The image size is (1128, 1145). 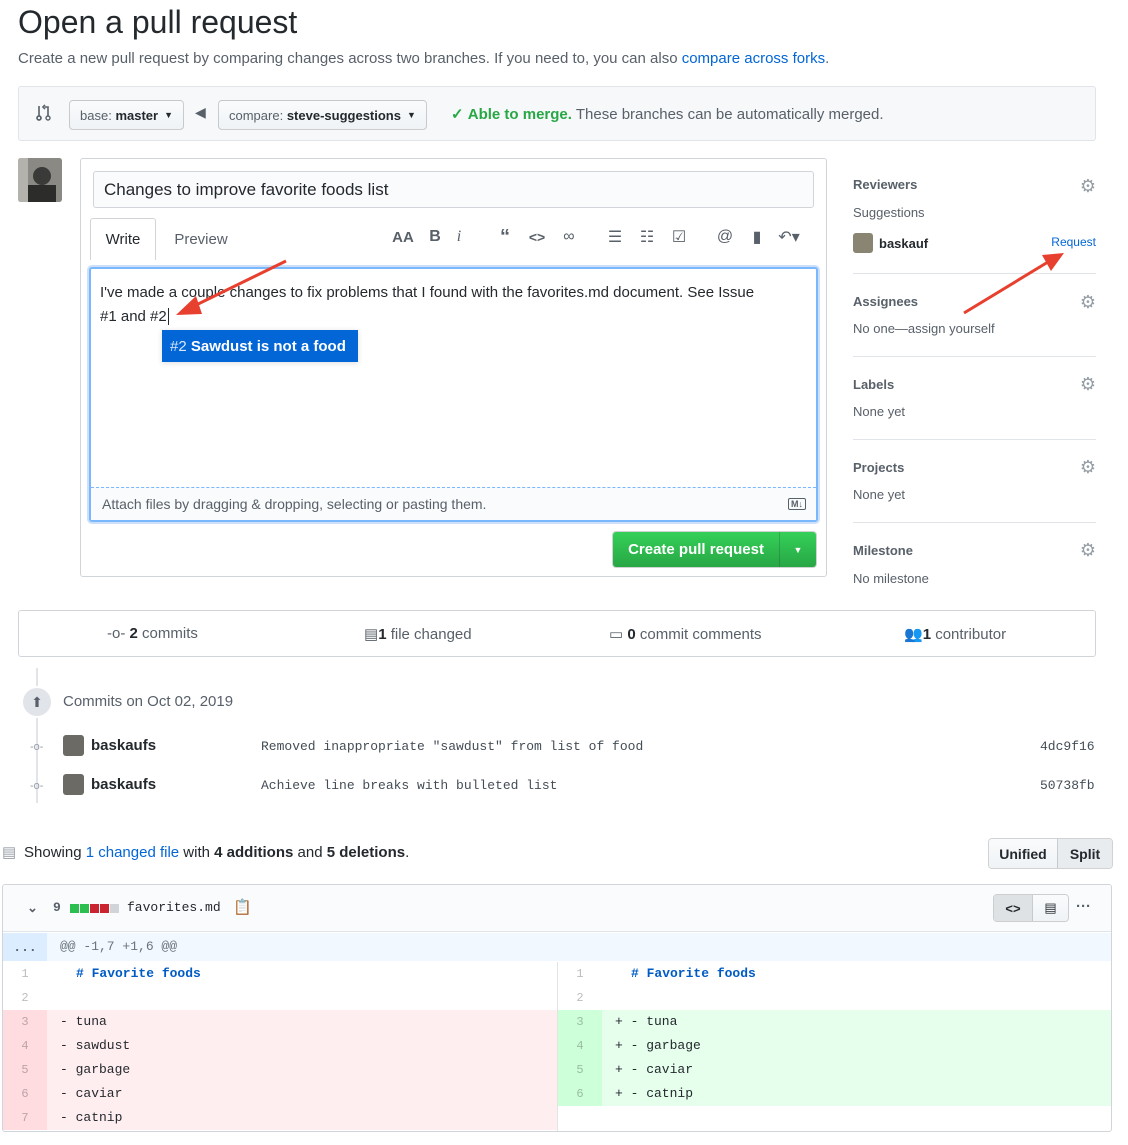 What do you see at coordinates (174, 907) in the screenshot?
I see `filename: favorites.md` at bounding box center [174, 907].